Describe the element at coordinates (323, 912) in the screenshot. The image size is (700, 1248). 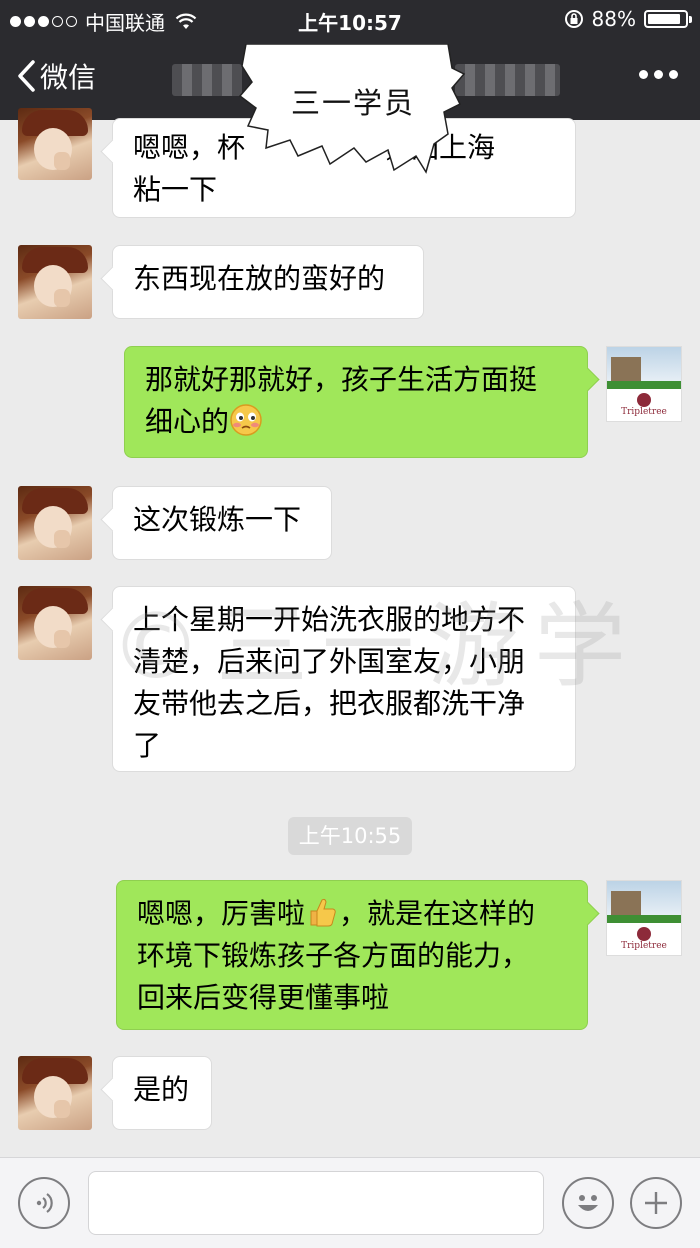
I see `thumbs-up-emoji-icon` at that location.